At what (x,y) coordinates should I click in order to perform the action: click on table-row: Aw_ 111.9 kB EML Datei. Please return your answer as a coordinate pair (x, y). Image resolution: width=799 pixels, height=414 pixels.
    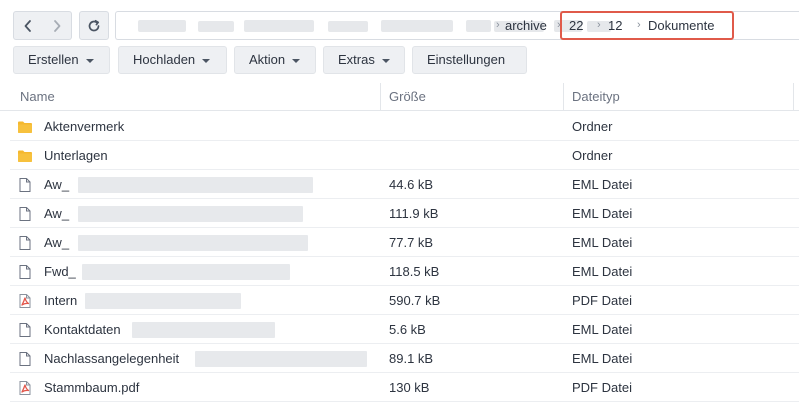
    Looking at the image, I should click on (404, 213).